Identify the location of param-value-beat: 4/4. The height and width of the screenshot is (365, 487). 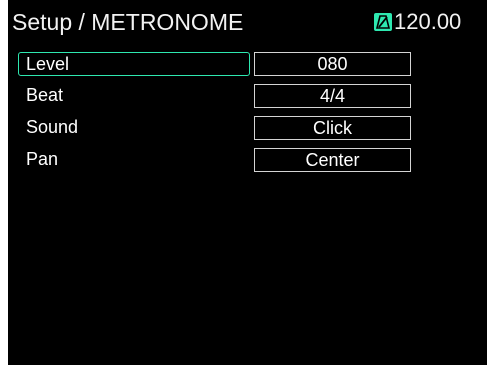
(332, 96).